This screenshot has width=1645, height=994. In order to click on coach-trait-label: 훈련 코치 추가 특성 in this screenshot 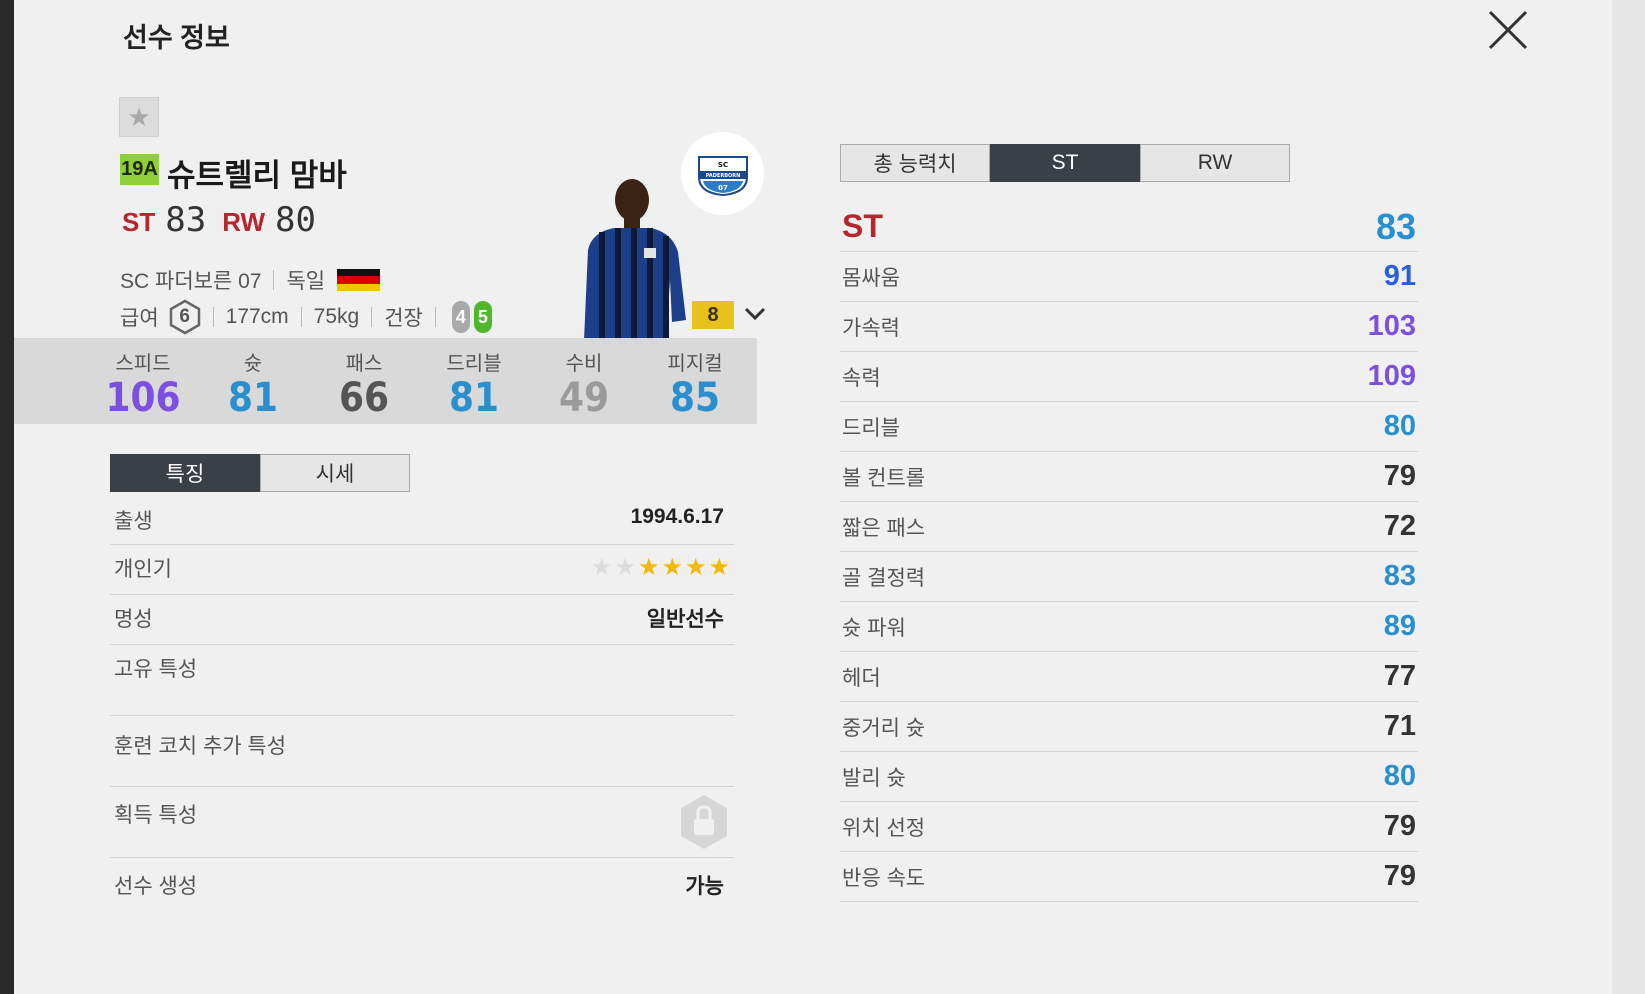, I will do `click(200, 746)`.